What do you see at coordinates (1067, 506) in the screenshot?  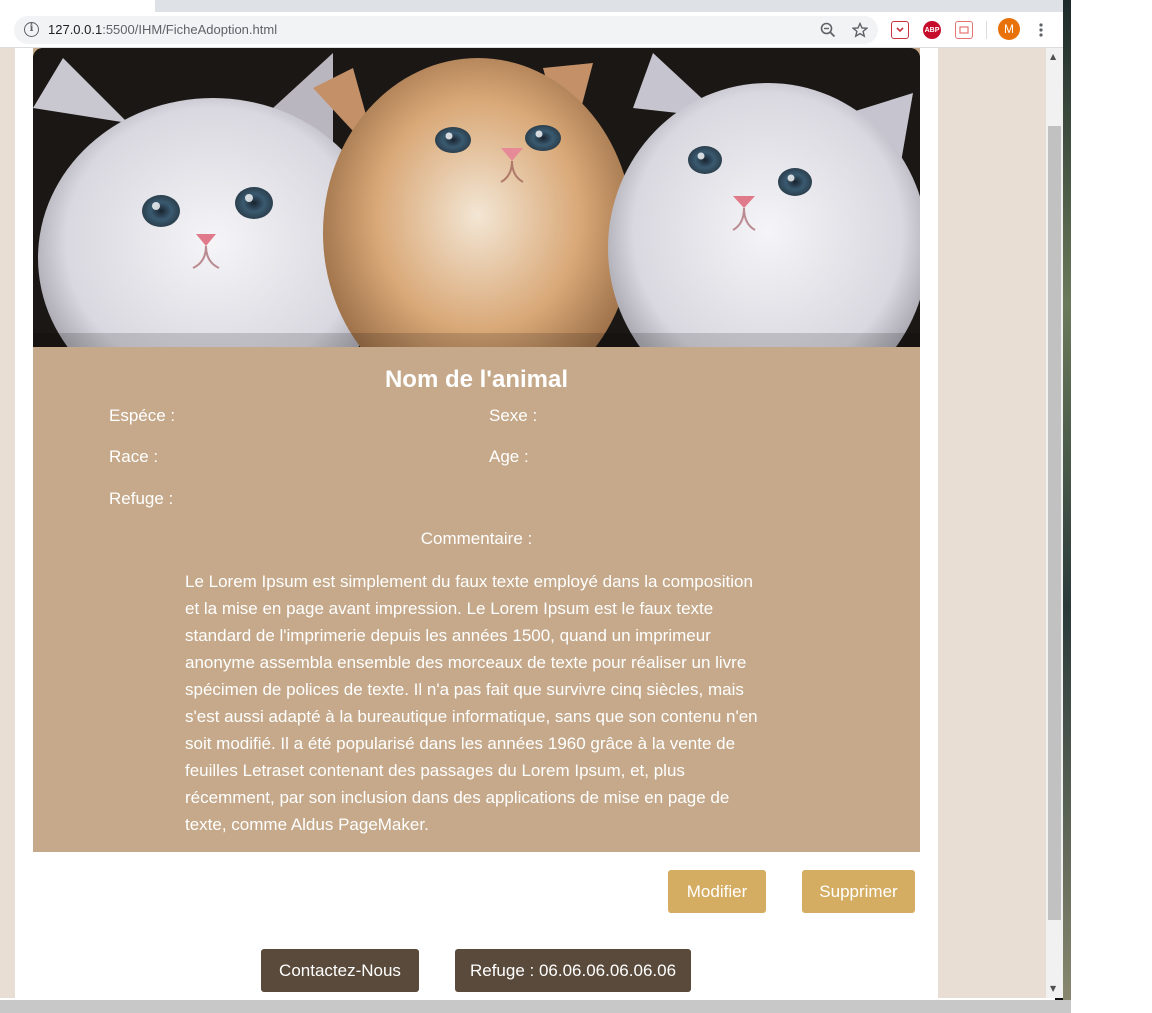 I see `desktop-background` at bounding box center [1067, 506].